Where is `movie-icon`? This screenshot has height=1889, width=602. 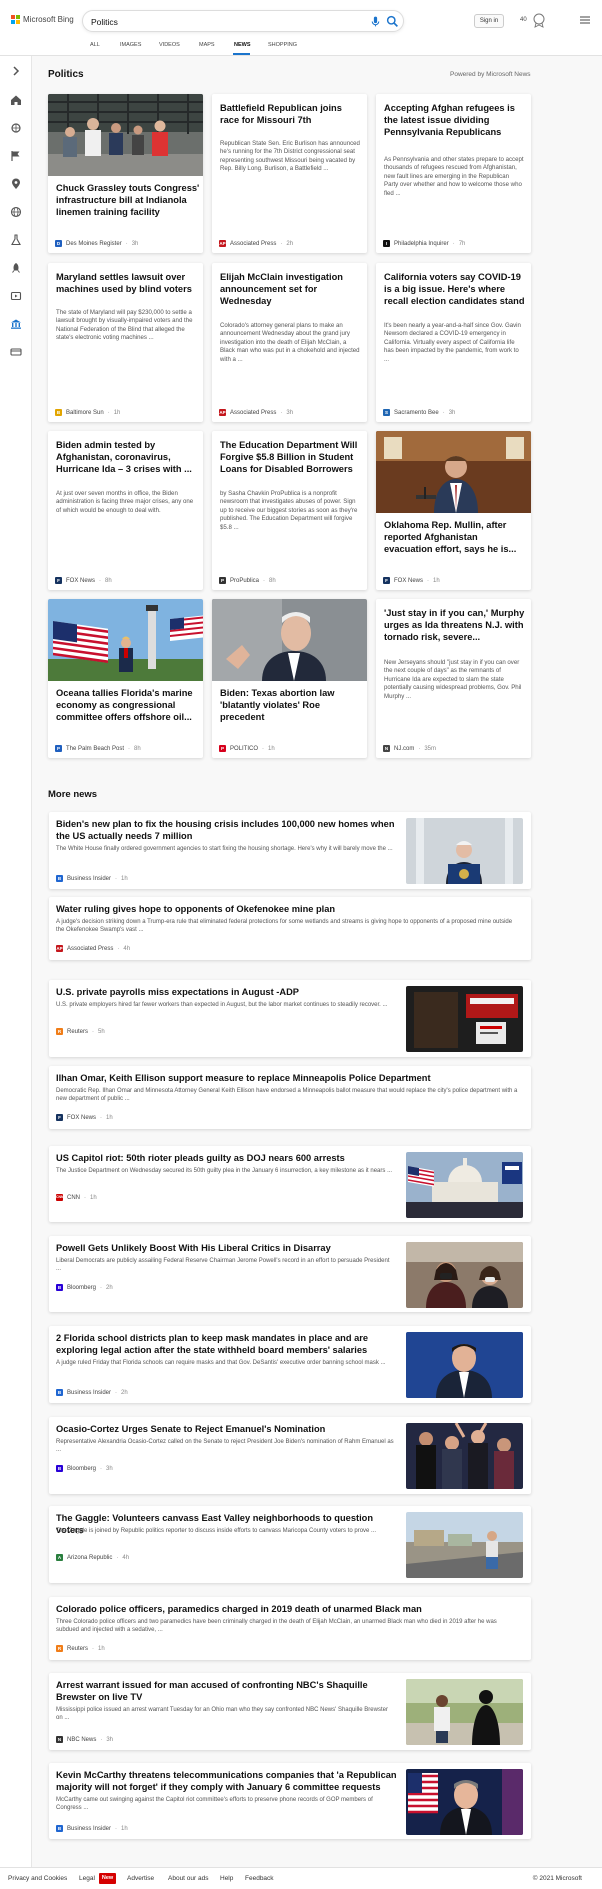
movie-icon is located at coordinates (16, 296).